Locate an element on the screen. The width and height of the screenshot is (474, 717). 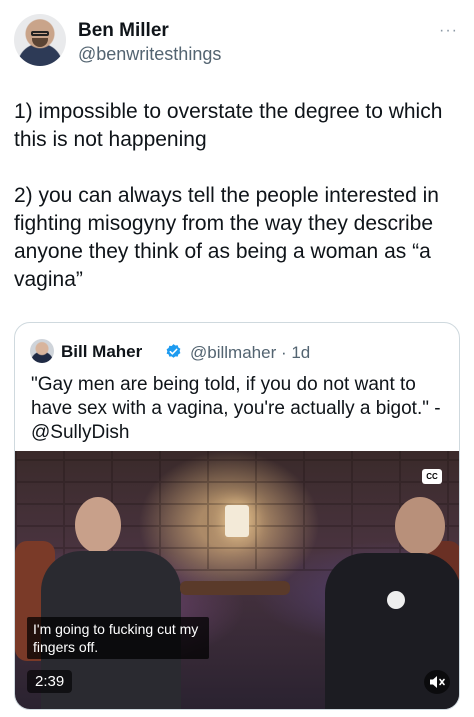
avatar-glasses is located at coordinates (40, 33).